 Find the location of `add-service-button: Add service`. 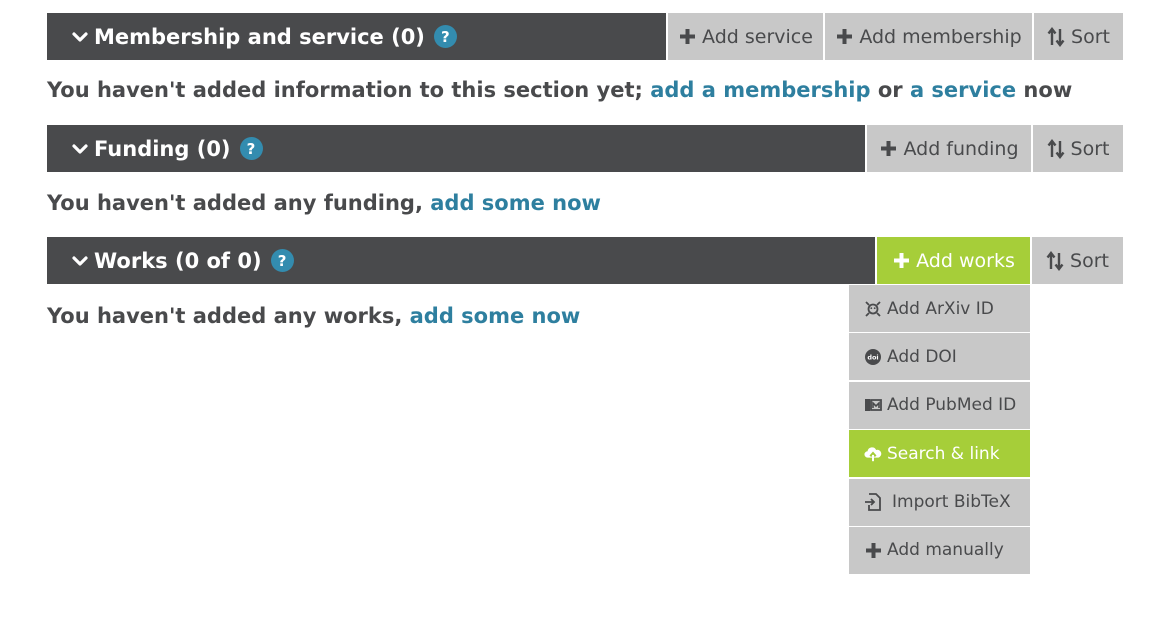

add-service-button: Add service is located at coordinates (744, 36).